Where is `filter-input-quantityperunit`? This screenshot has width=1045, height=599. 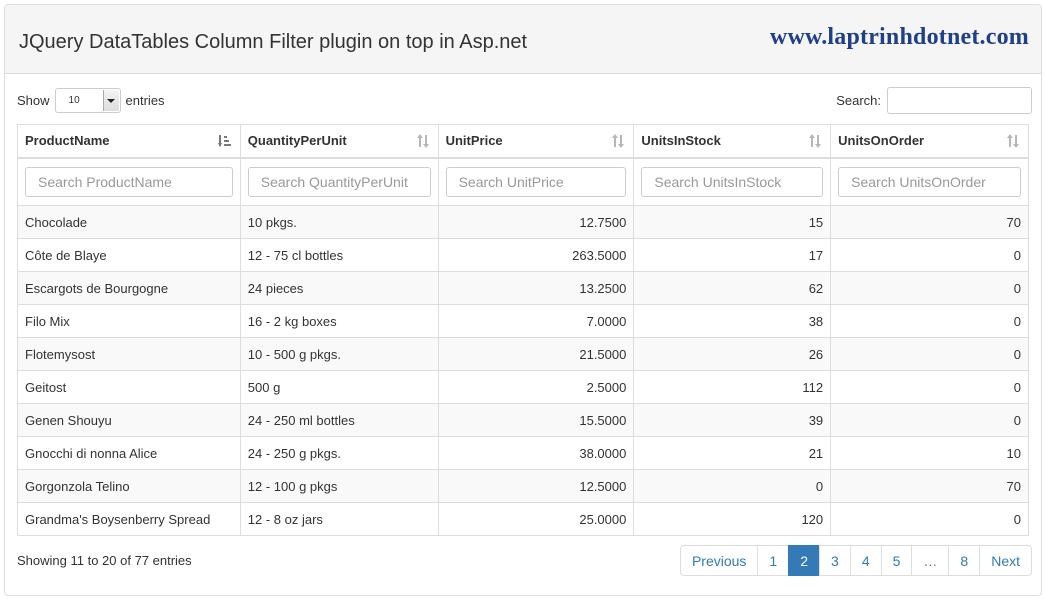
filter-input-quantityperunit is located at coordinates (339, 181).